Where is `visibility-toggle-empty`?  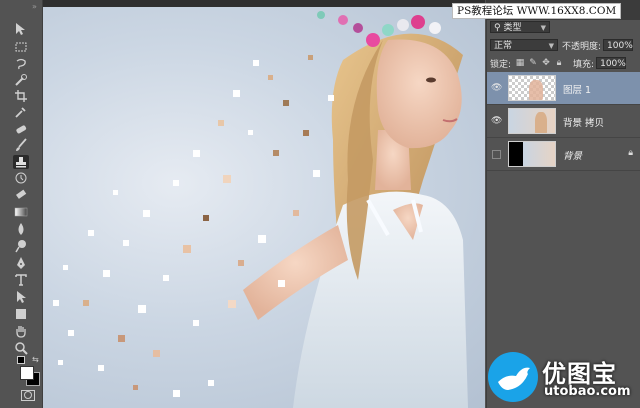
visibility-toggle-empty is located at coordinates (496, 154).